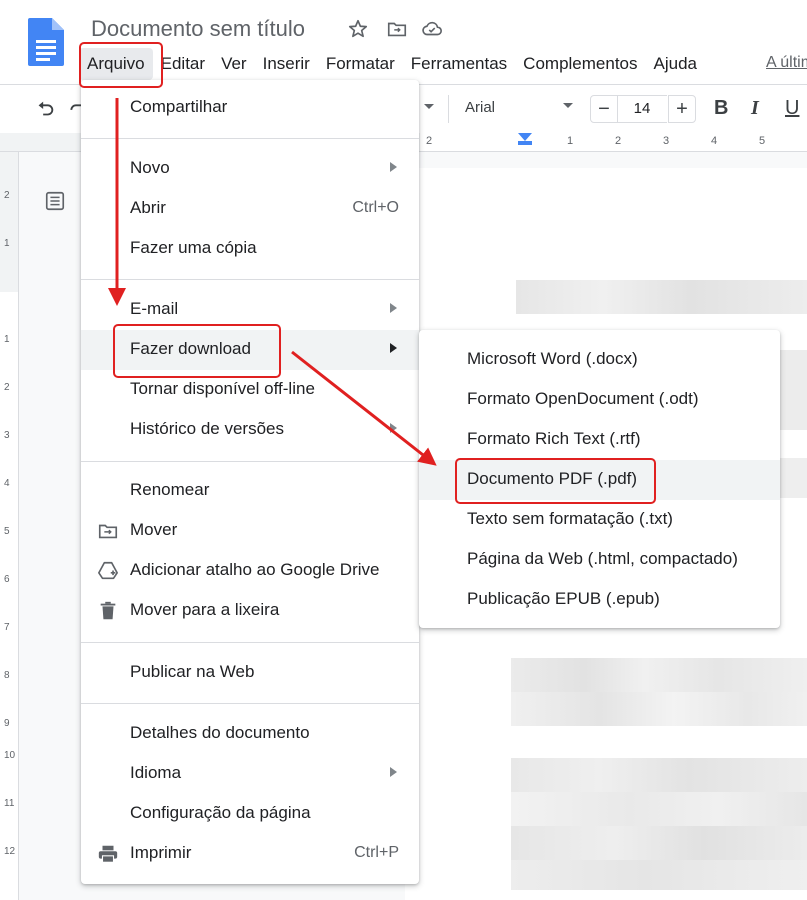 The image size is (807, 900). What do you see at coordinates (429, 106) in the screenshot?
I see `style-dropdown-arrow-icon` at bounding box center [429, 106].